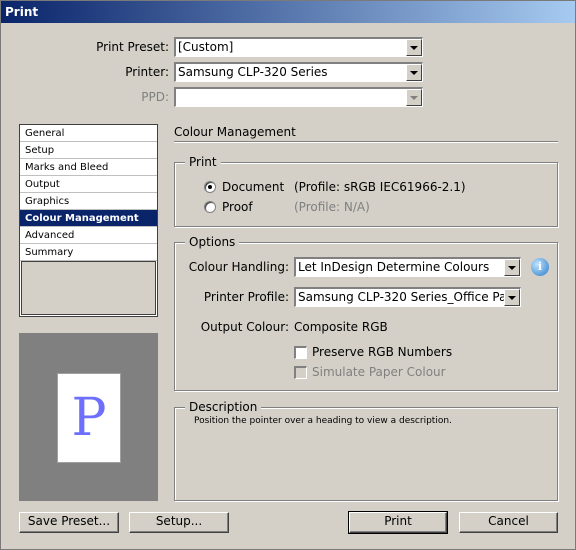  What do you see at coordinates (394, 267) in the screenshot?
I see `colour-handling-value: Let InDesign Determine Colours` at bounding box center [394, 267].